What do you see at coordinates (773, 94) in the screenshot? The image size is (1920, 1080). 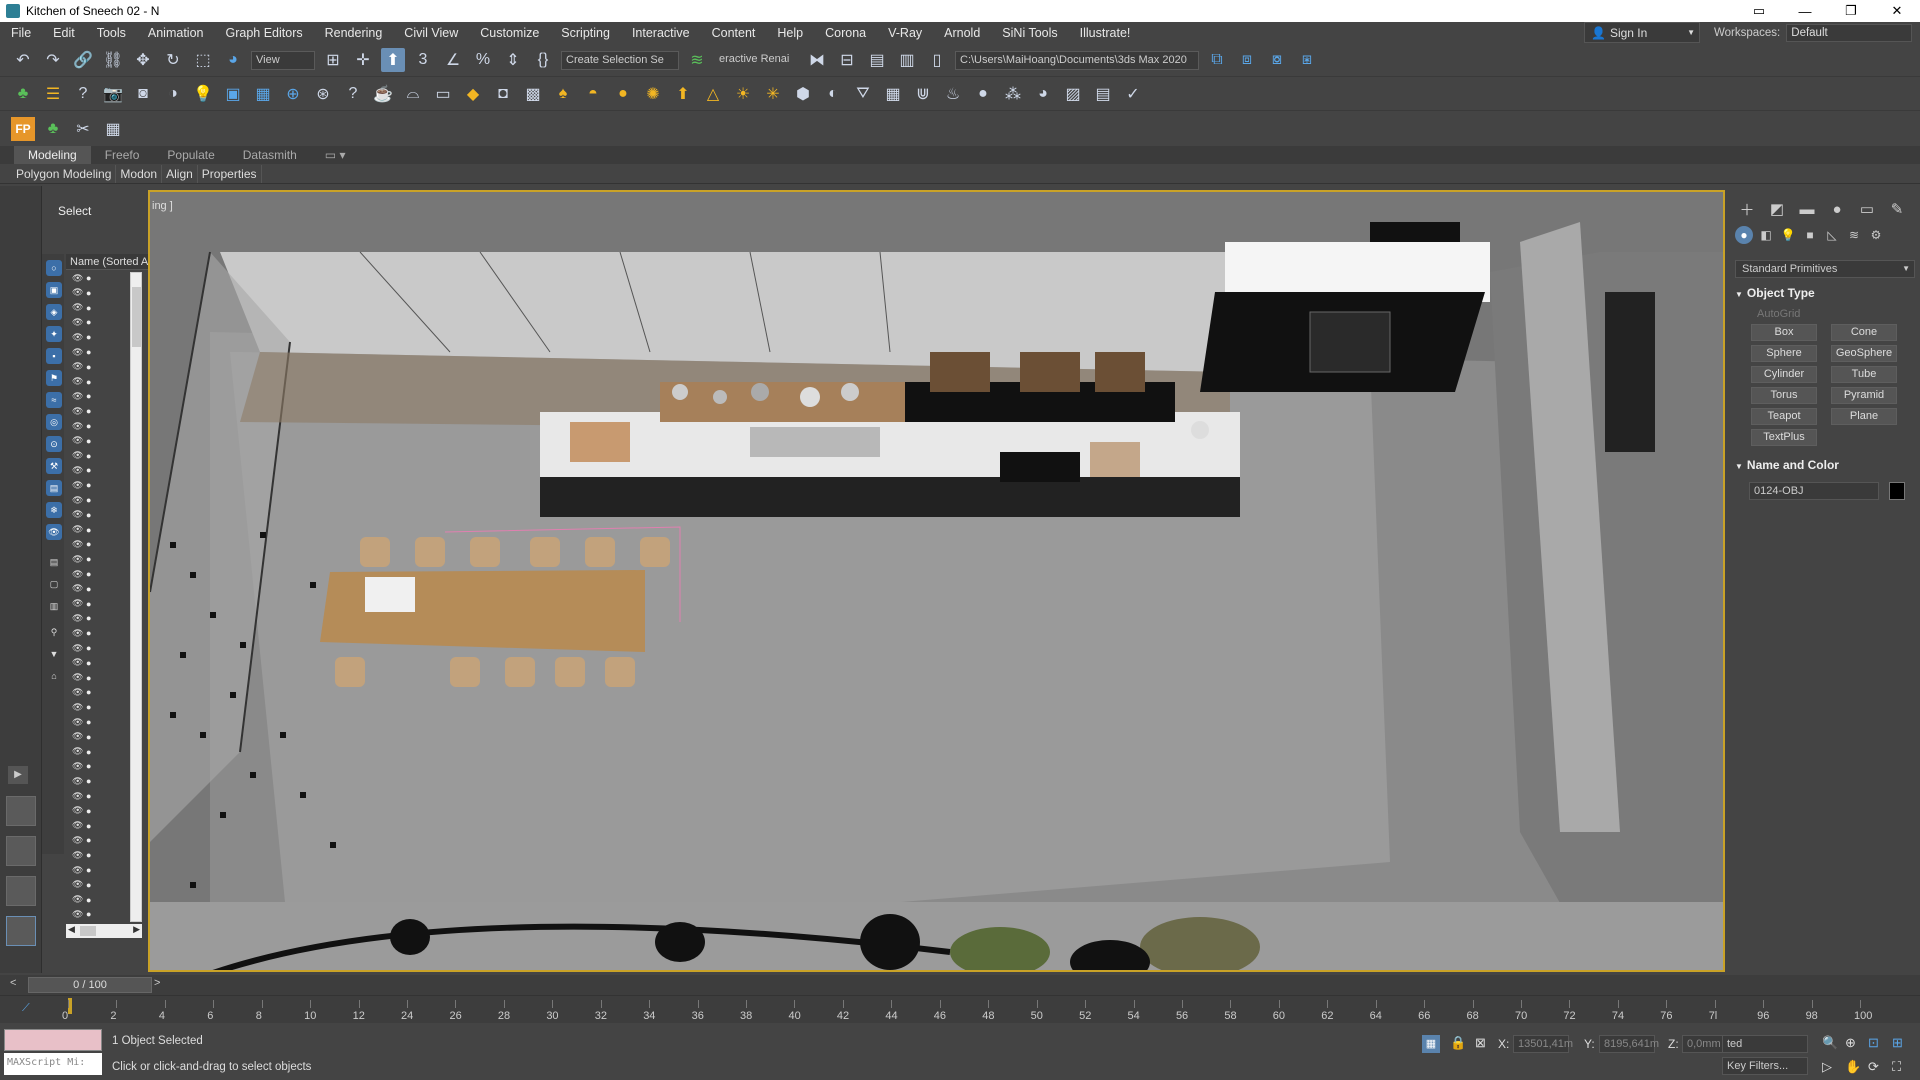 I see `sky-icon: ✳` at bounding box center [773, 94].